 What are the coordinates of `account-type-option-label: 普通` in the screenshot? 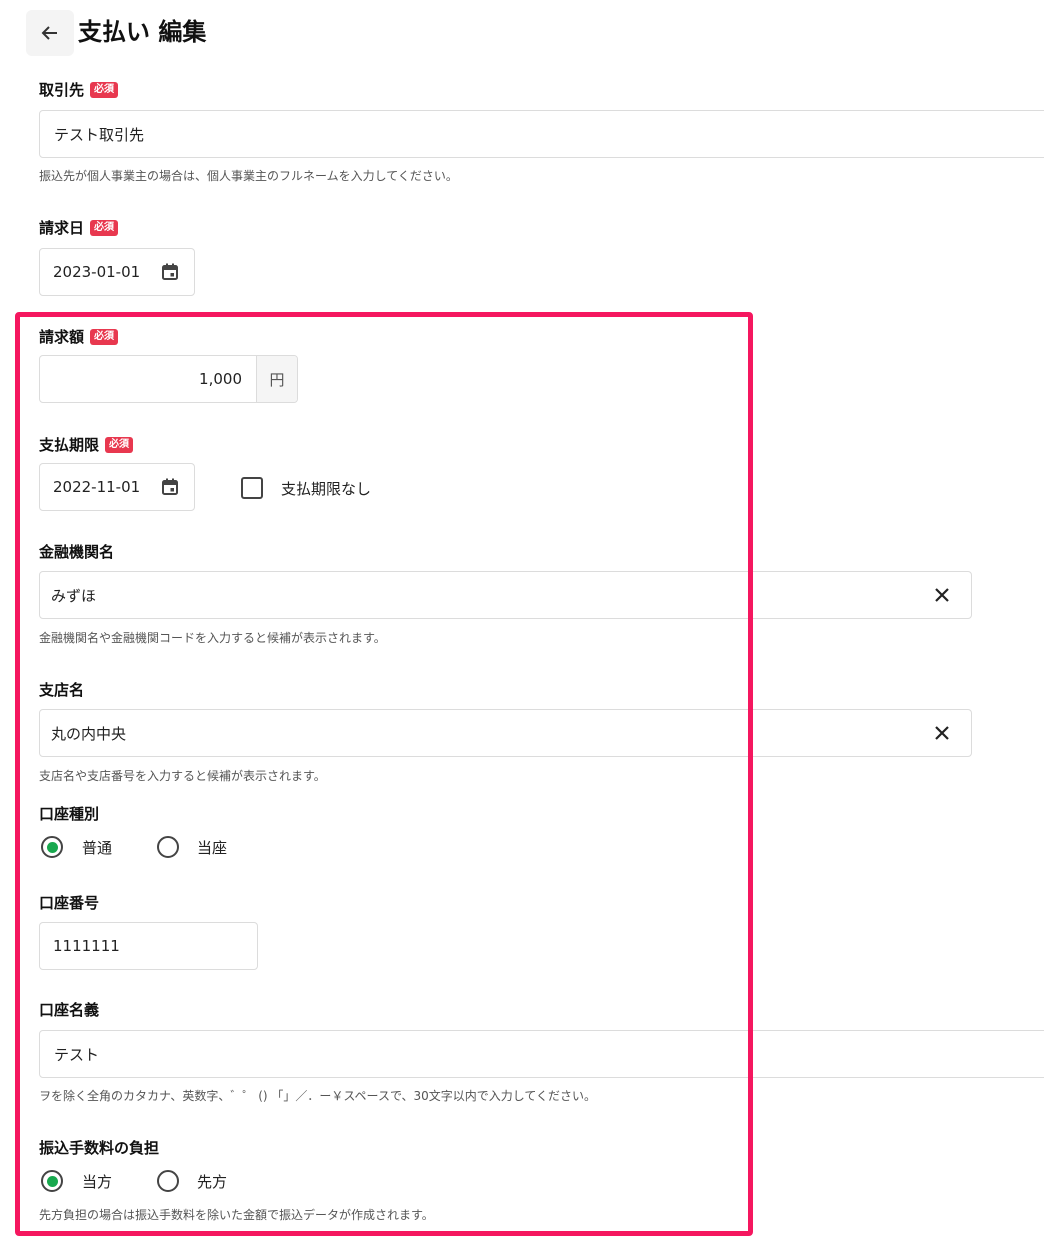 It's located at (97, 848).